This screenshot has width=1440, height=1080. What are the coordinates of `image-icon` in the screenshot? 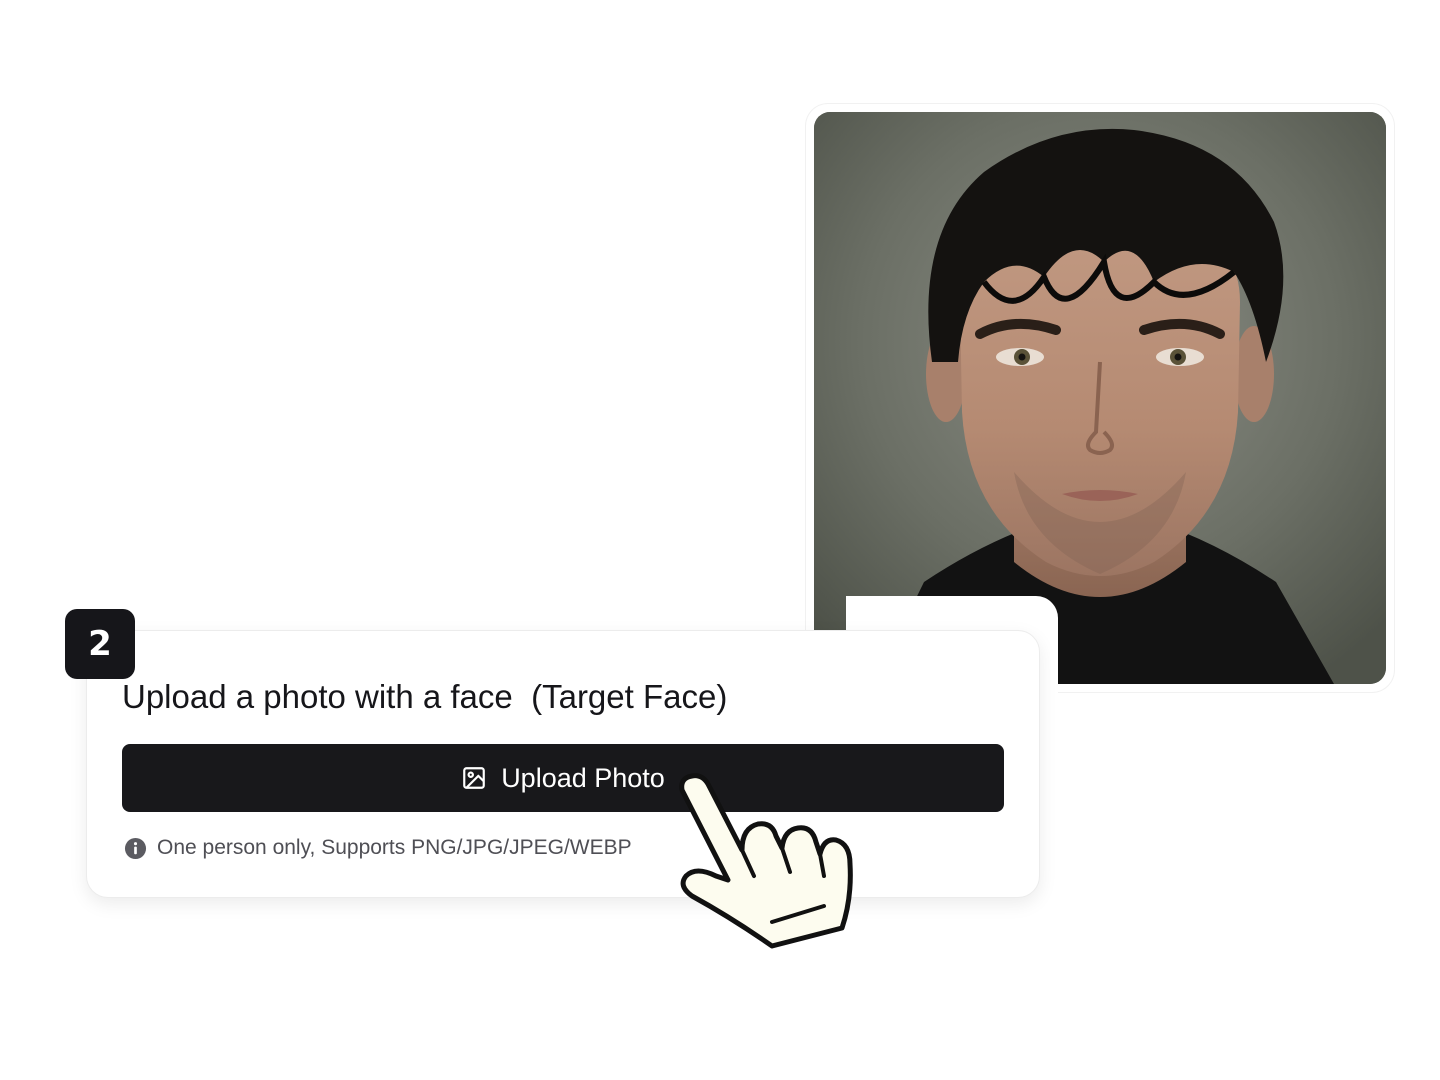 It's located at (474, 778).